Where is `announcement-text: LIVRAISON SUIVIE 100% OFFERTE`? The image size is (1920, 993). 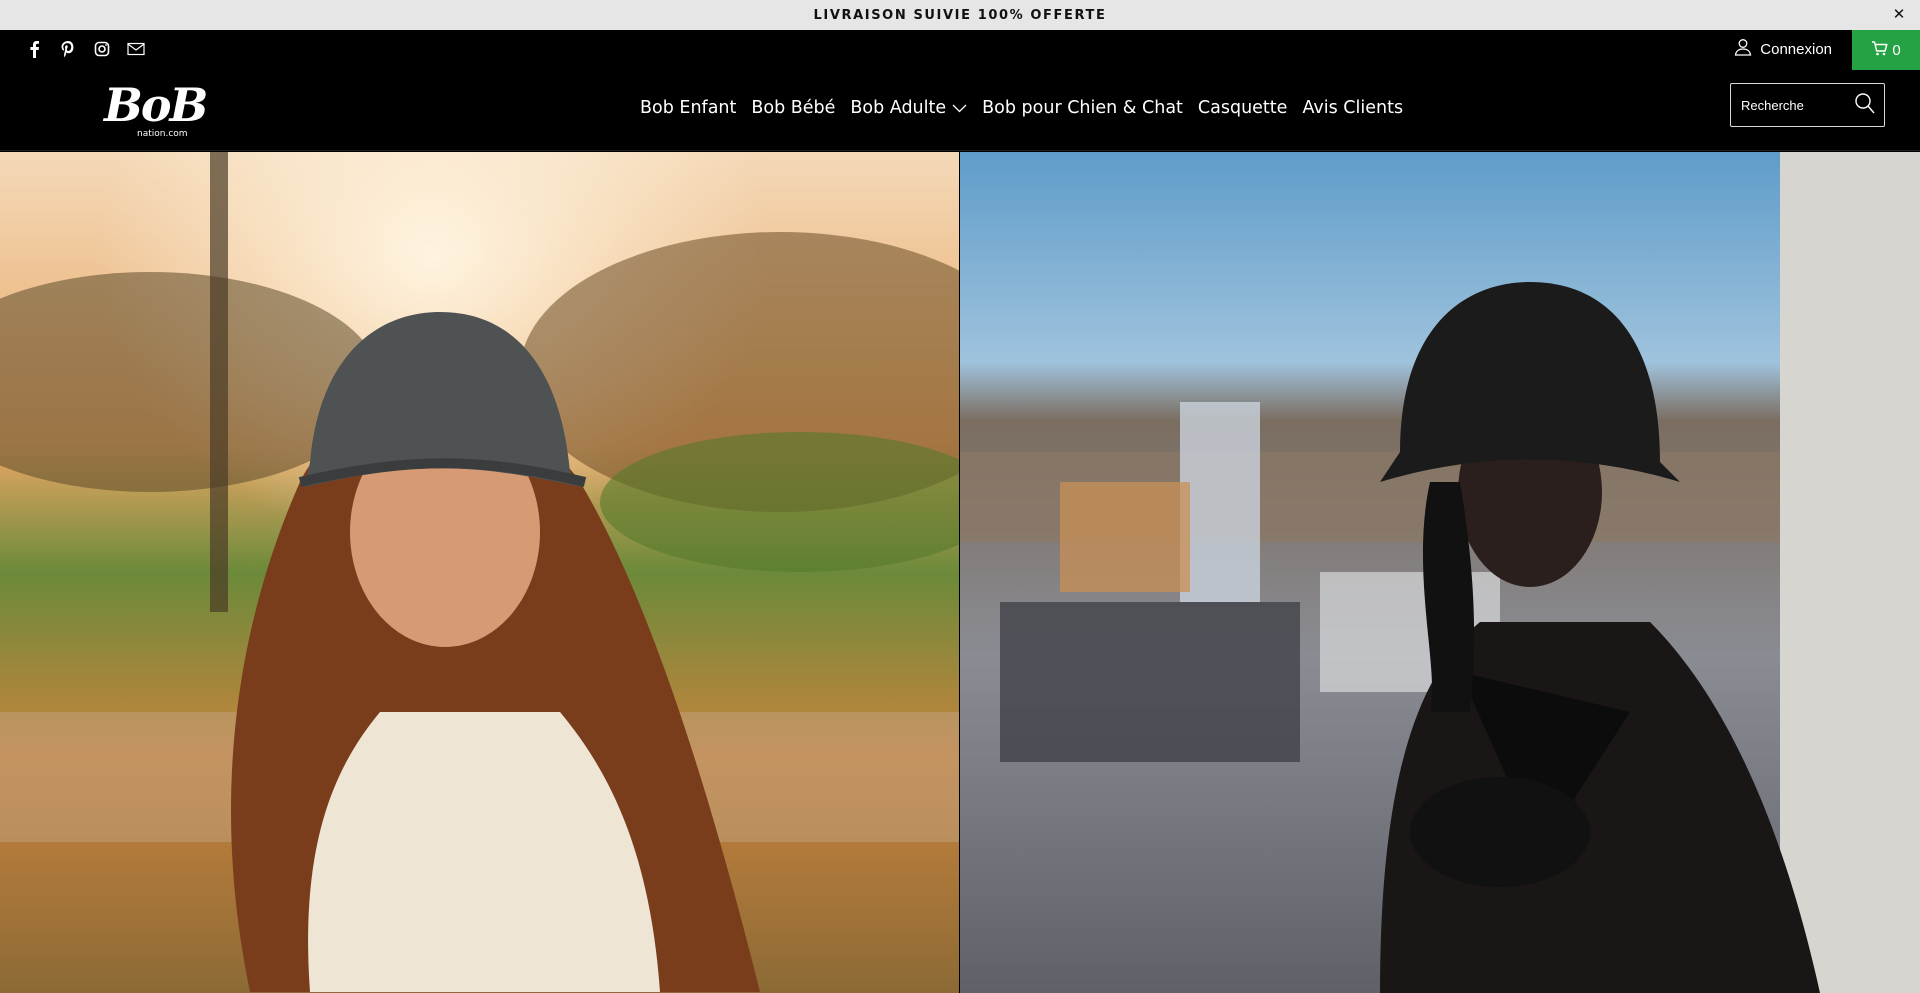
announcement-text: LIVRAISON SUIVIE 100% OFFERTE is located at coordinates (960, 15).